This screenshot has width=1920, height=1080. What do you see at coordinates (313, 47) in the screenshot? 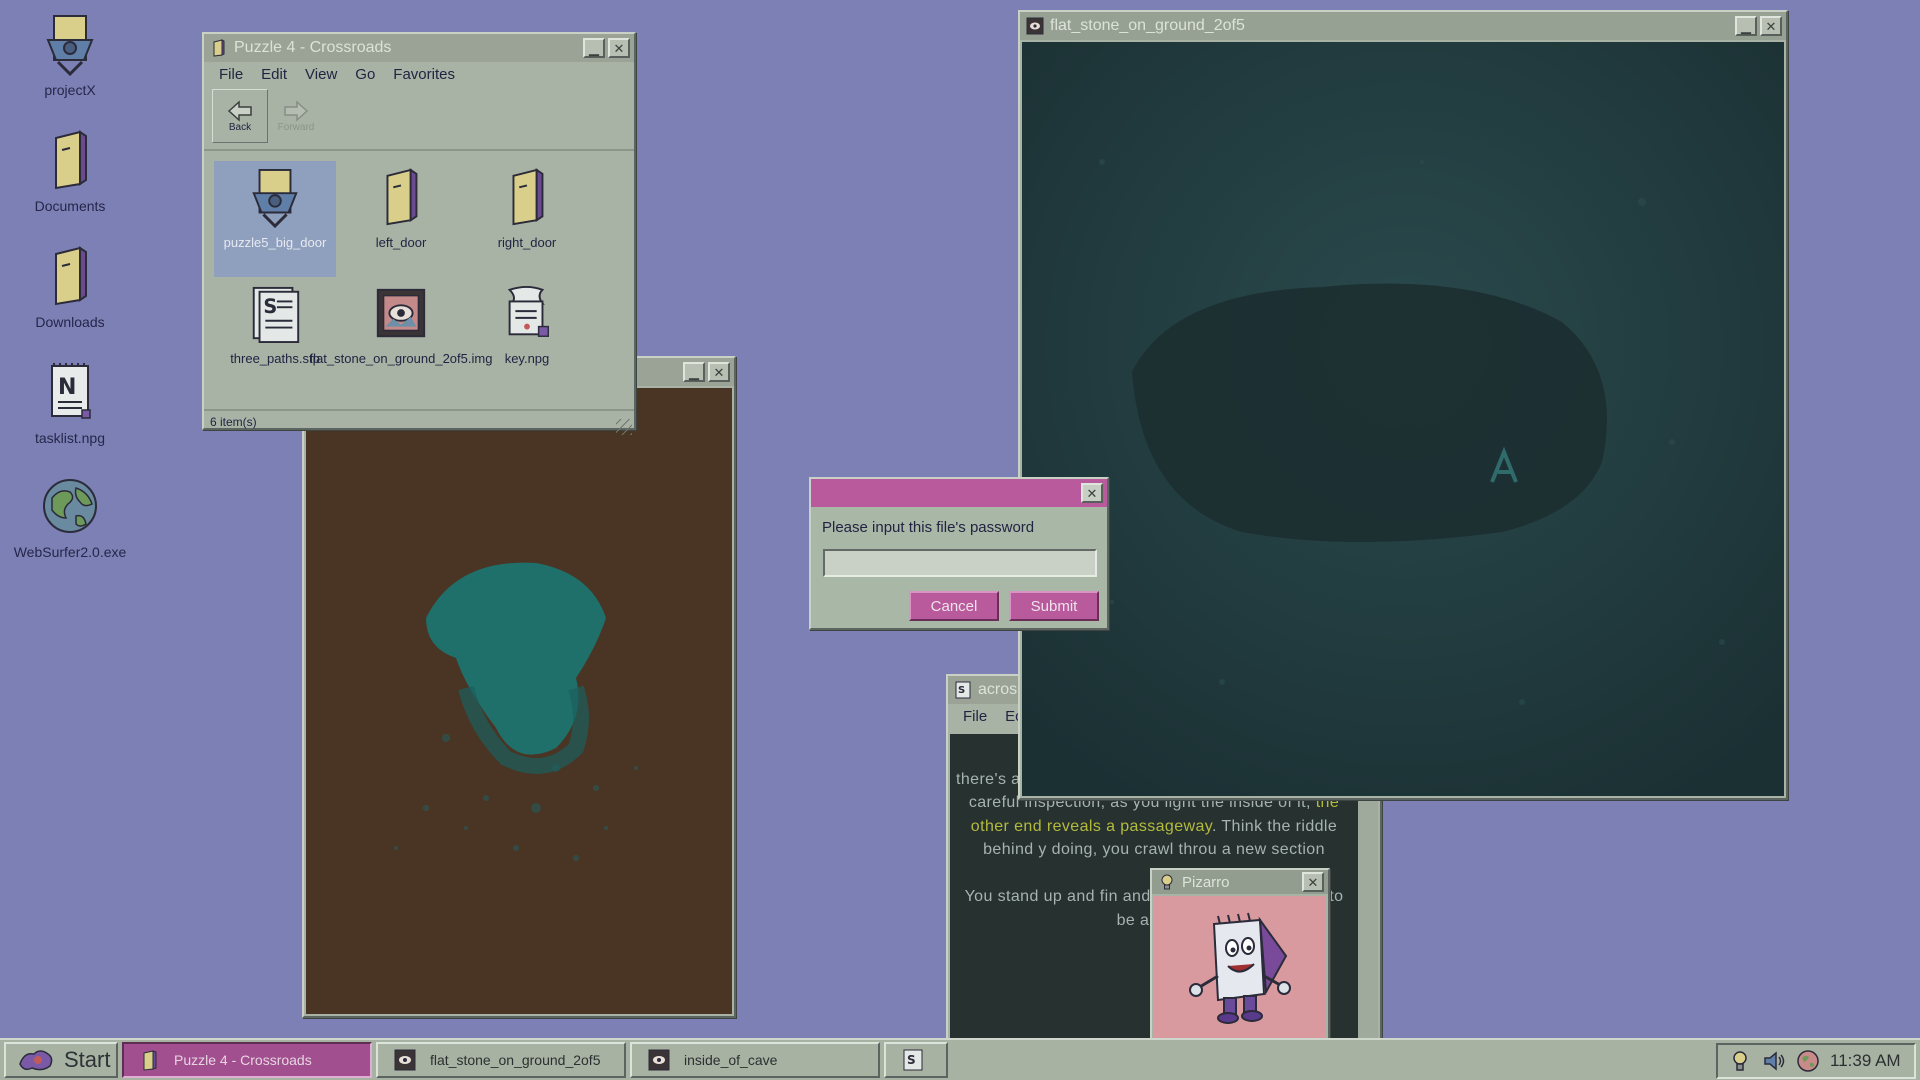
I see `window-title: Puzzle 4 - Crossroads` at bounding box center [313, 47].